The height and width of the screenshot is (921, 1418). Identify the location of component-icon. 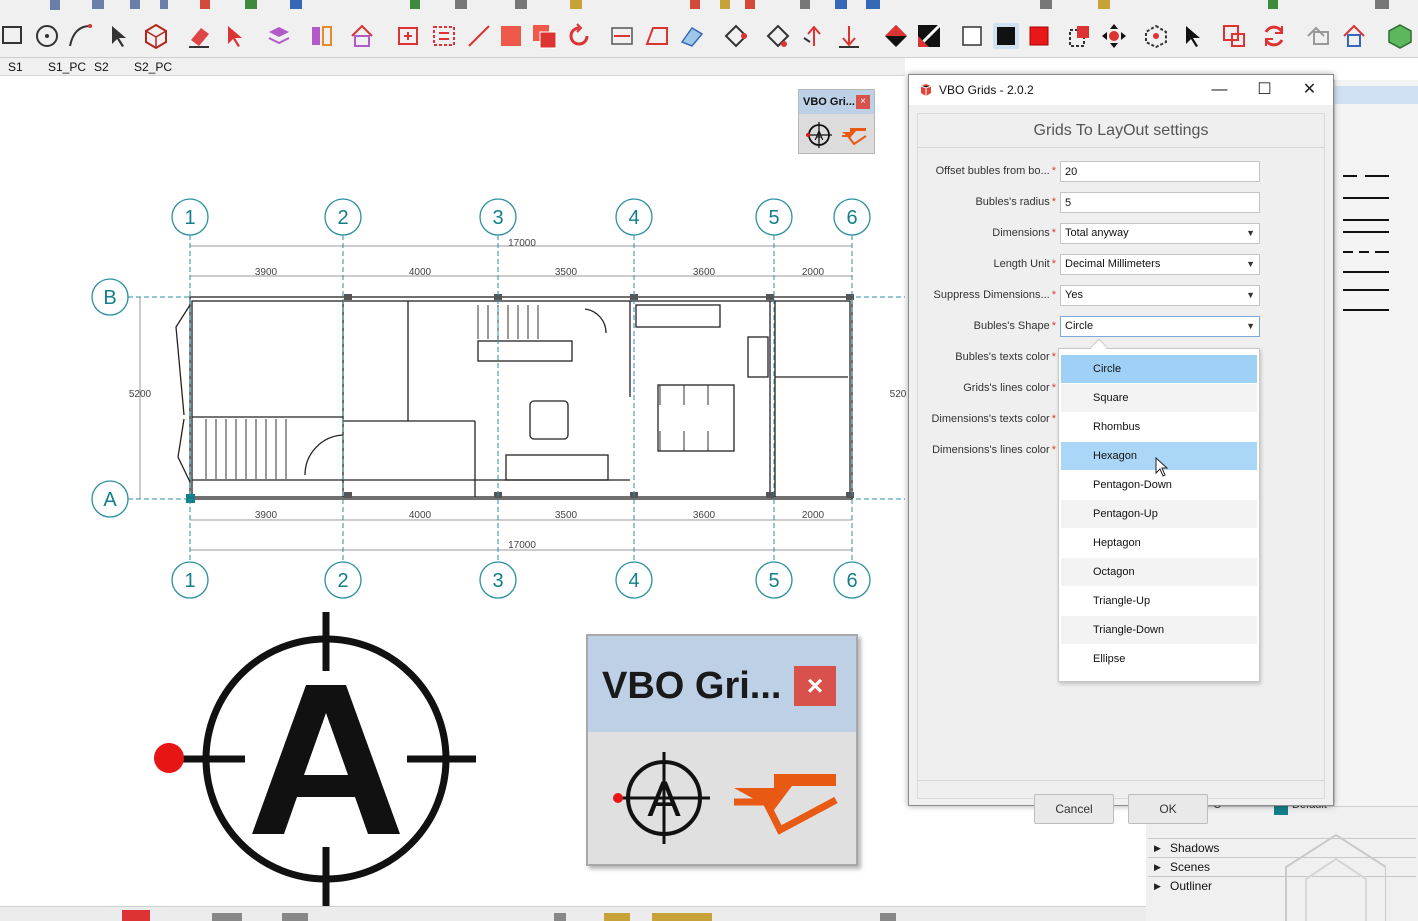
(156, 36).